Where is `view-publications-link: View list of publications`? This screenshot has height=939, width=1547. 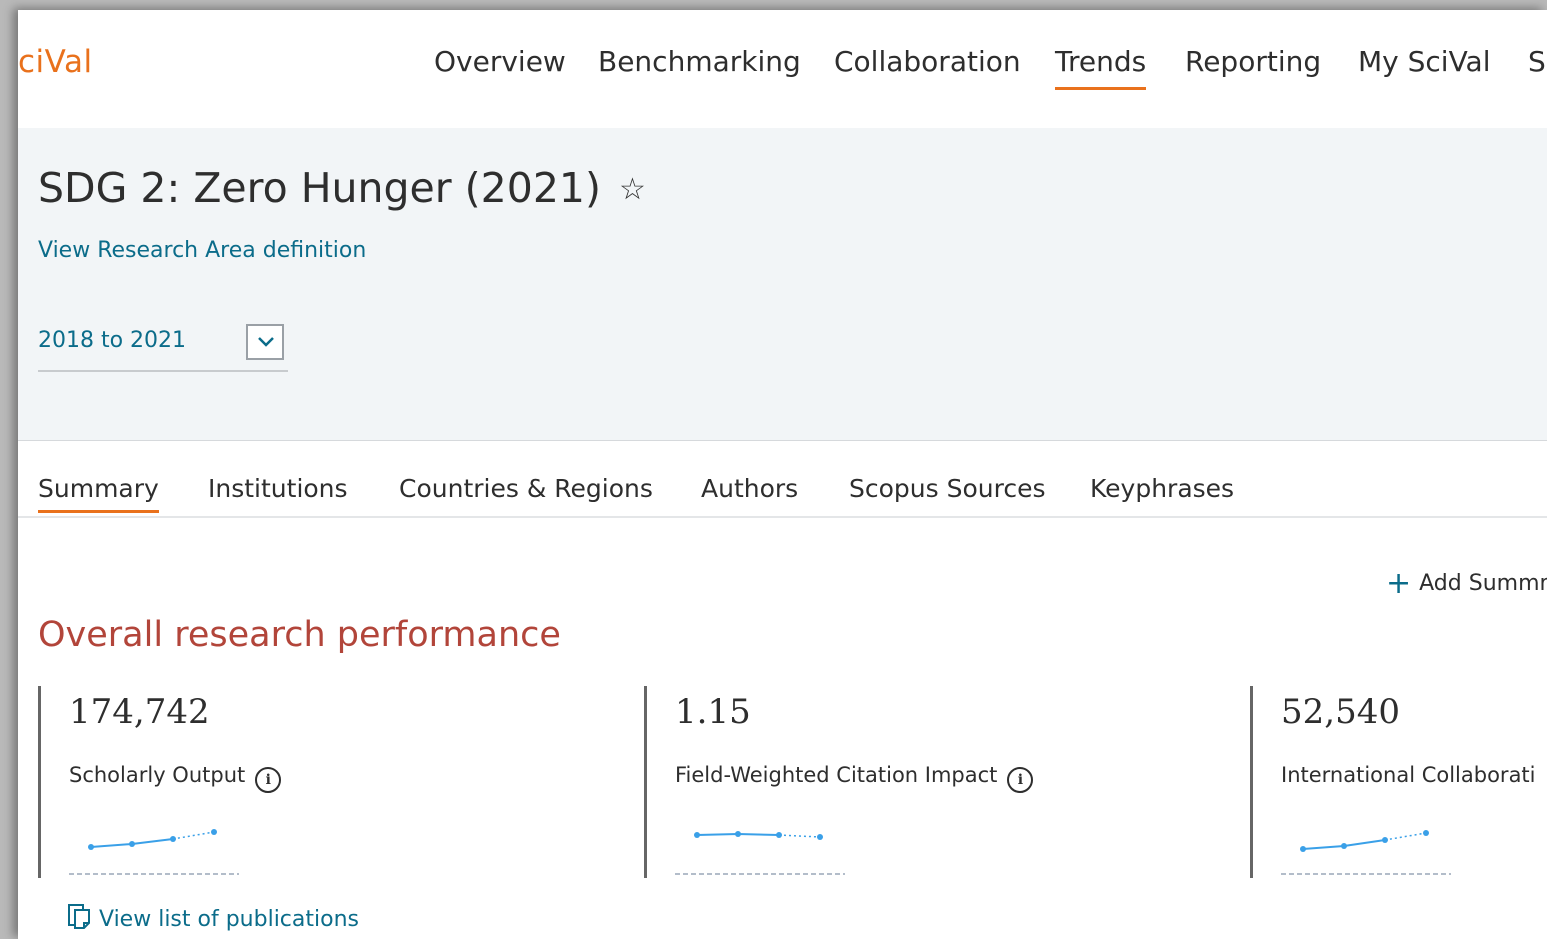 view-publications-link: View list of publications is located at coordinates (213, 917).